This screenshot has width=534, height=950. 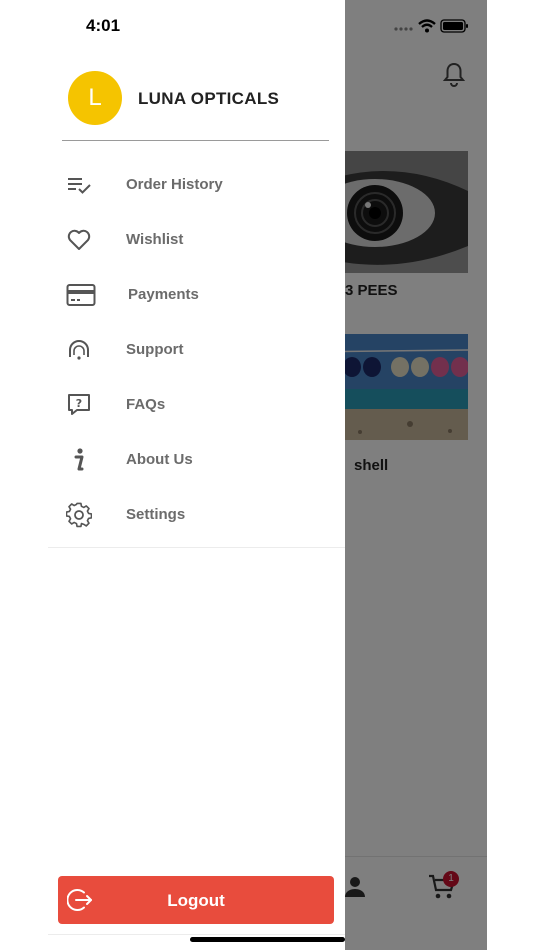 What do you see at coordinates (196, 934) in the screenshot?
I see `drawer-bottom-divider` at bounding box center [196, 934].